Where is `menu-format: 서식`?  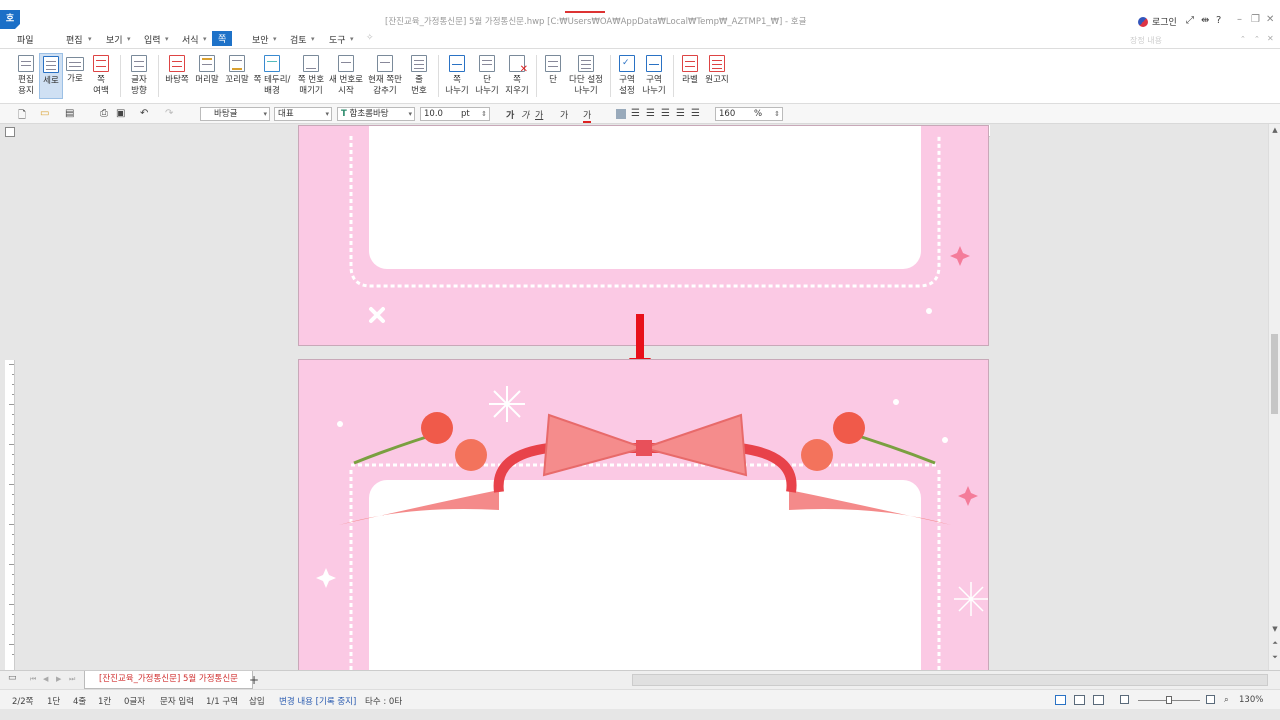 menu-format: 서식 is located at coordinates (190, 39).